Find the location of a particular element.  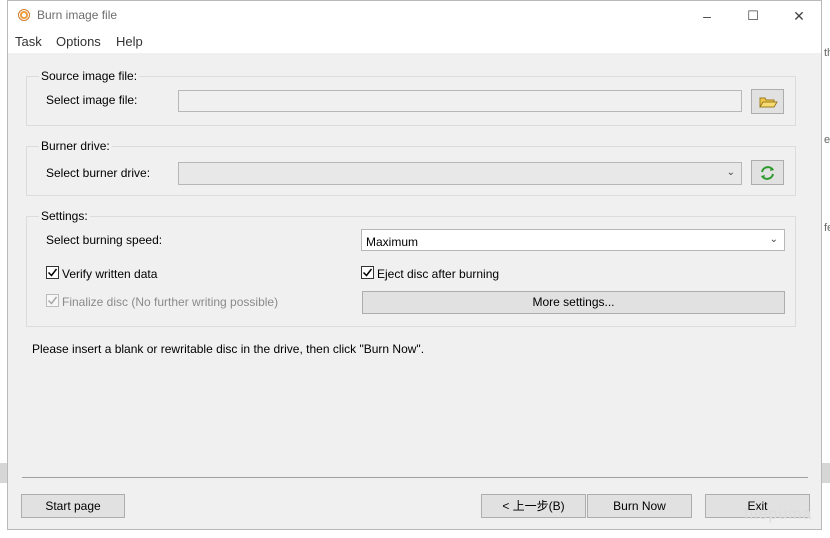

refresh-drives-button is located at coordinates (767, 172).